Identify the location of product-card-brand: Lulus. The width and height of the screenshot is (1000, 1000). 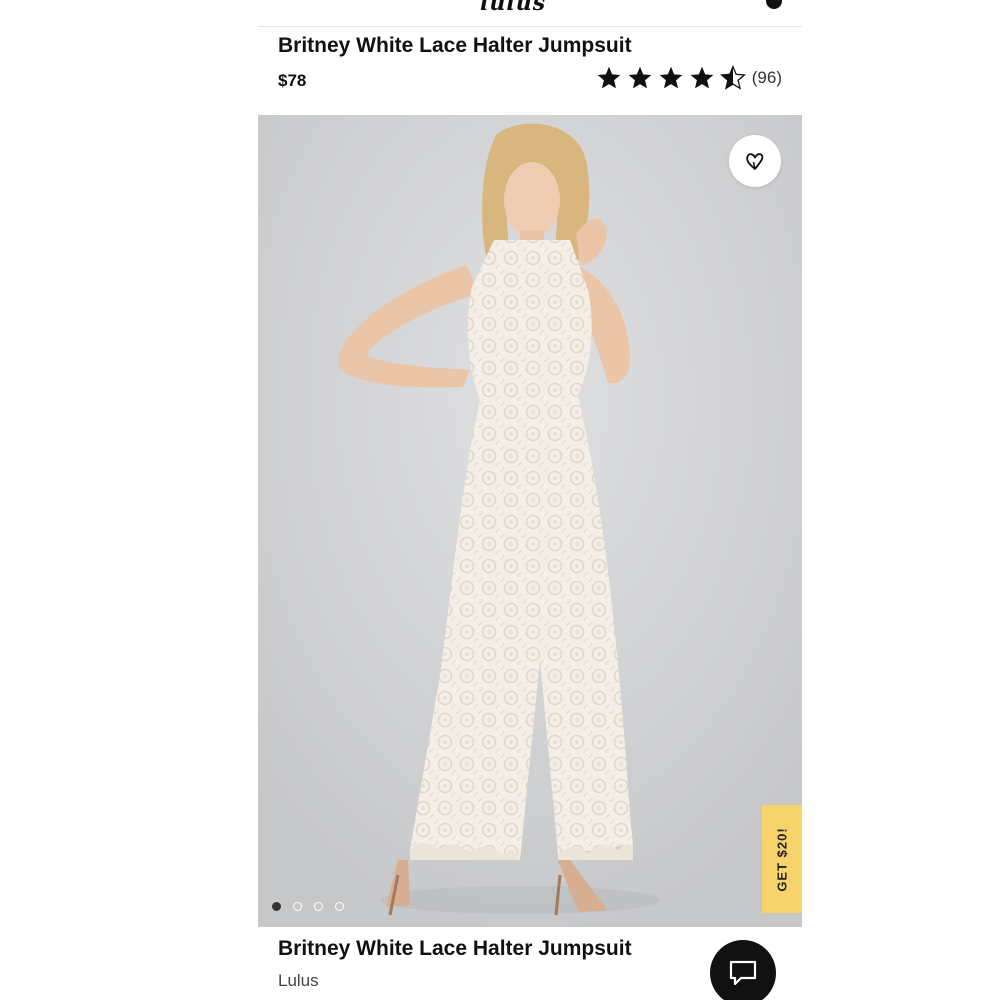
(298, 980).